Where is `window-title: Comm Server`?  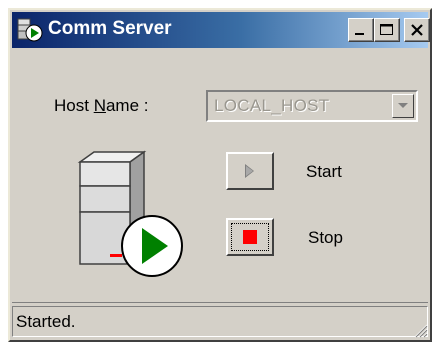
window-title: Comm Server is located at coordinates (110, 28).